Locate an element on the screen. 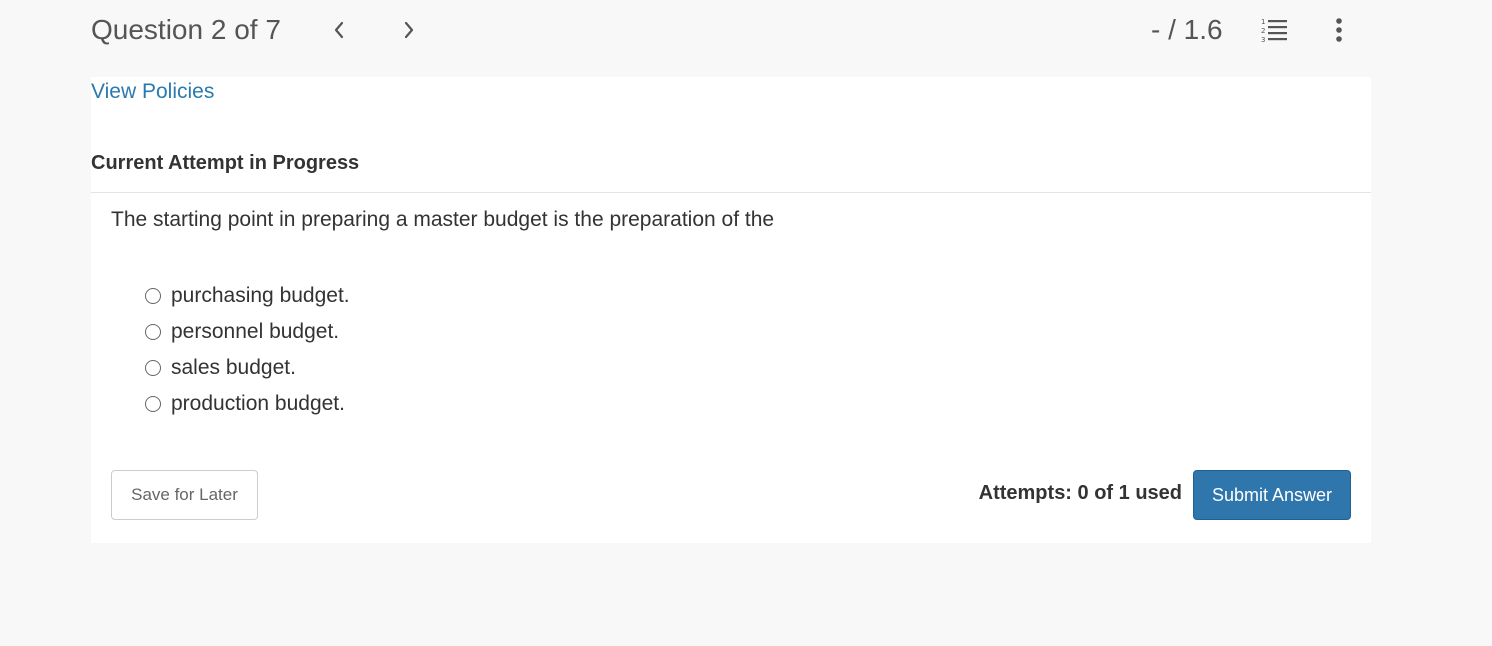 This screenshot has width=1492, height=646. answer-choice-label: sales budget. is located at coordinates (233, 367).